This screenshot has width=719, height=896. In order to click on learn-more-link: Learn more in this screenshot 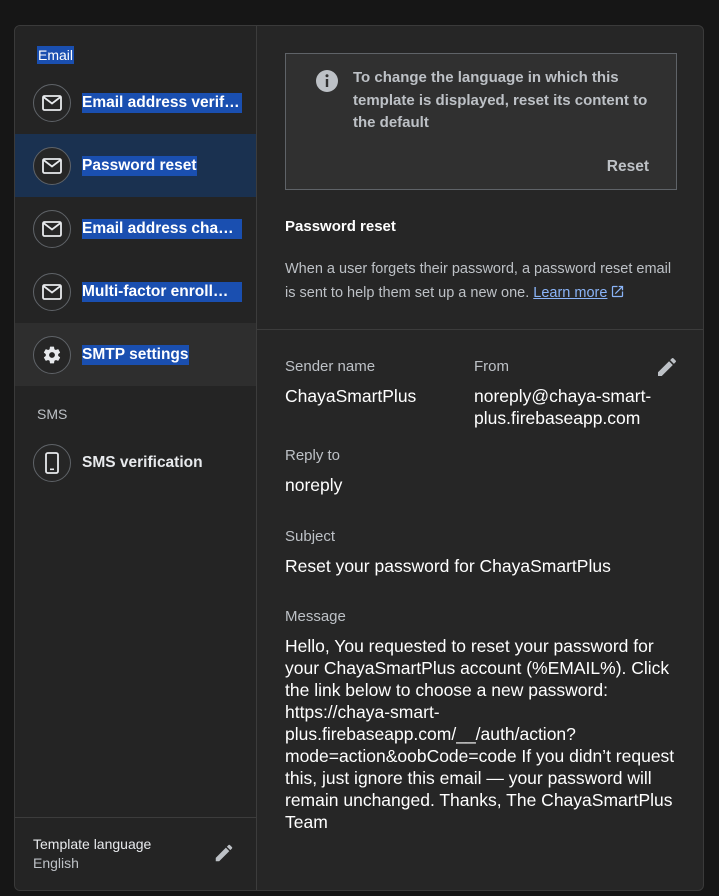, I will do `click(579, 293)`.